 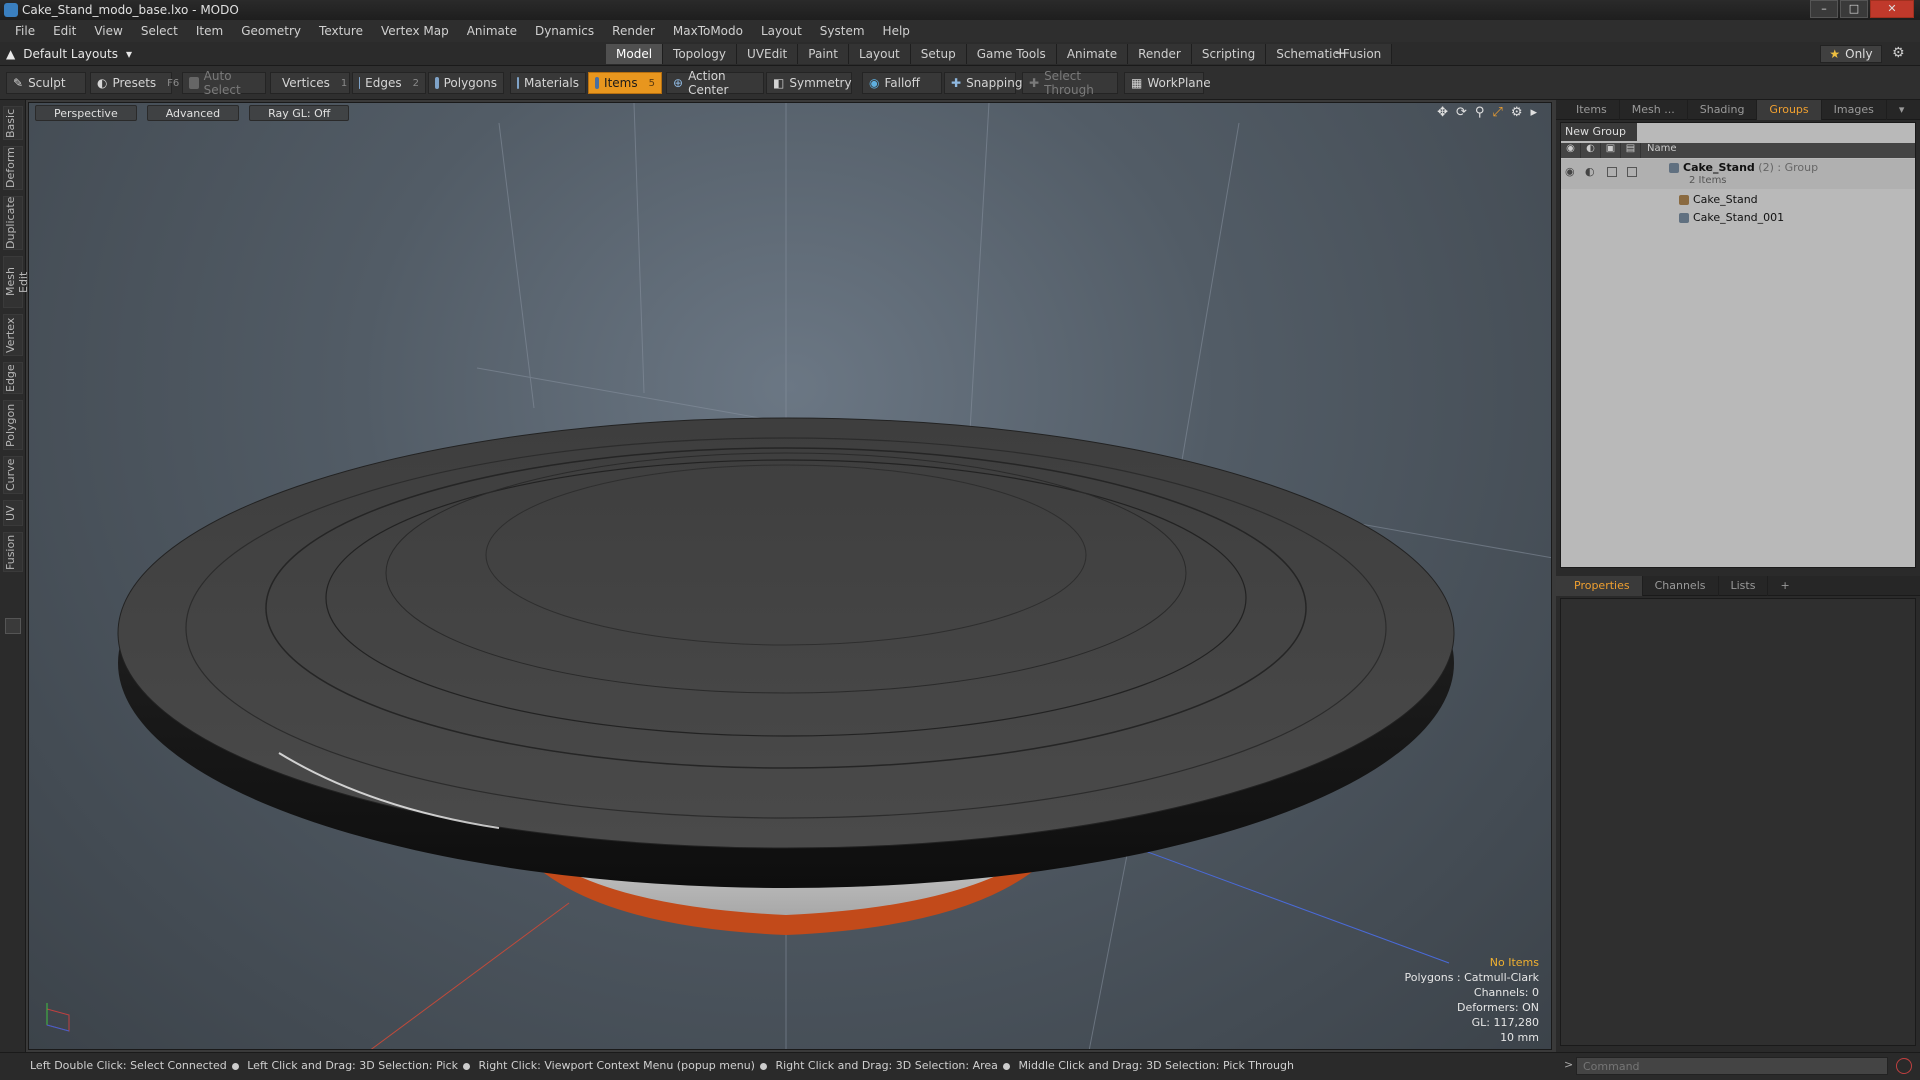 What do you see at coordinates (1329, 54) in the screenshot?
I see `tab-schematic-fusion: Schematic Fusion` at bounding box center [1329, 54].